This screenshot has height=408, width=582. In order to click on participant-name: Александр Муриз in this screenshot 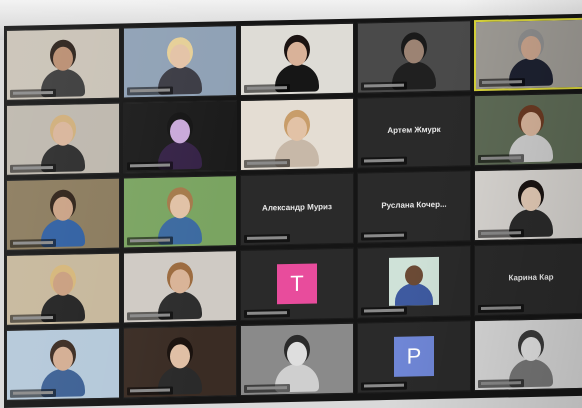, I will do `click(297, 207)`.